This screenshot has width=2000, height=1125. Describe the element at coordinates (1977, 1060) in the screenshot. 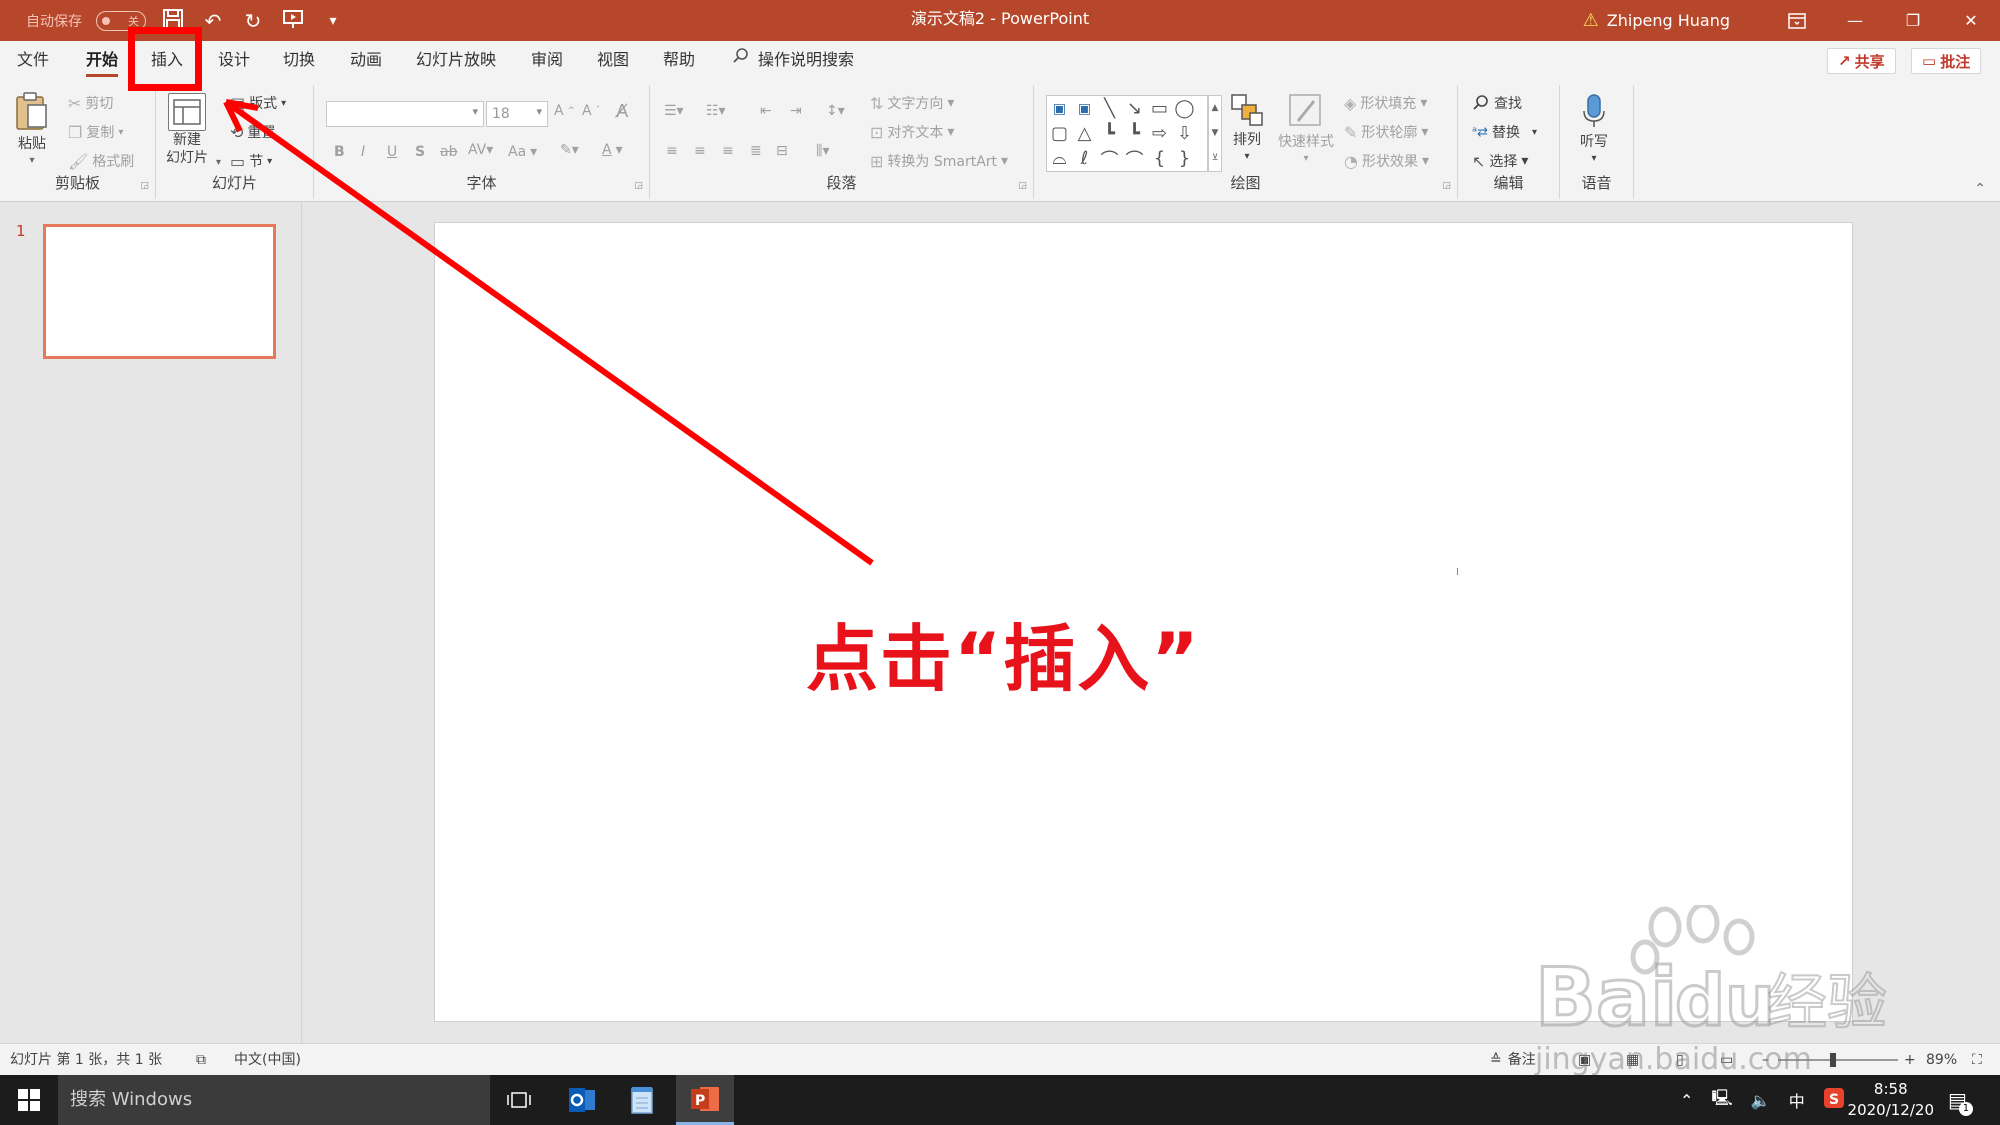

I see `fit-to-window-icon: ⛶` at that location.